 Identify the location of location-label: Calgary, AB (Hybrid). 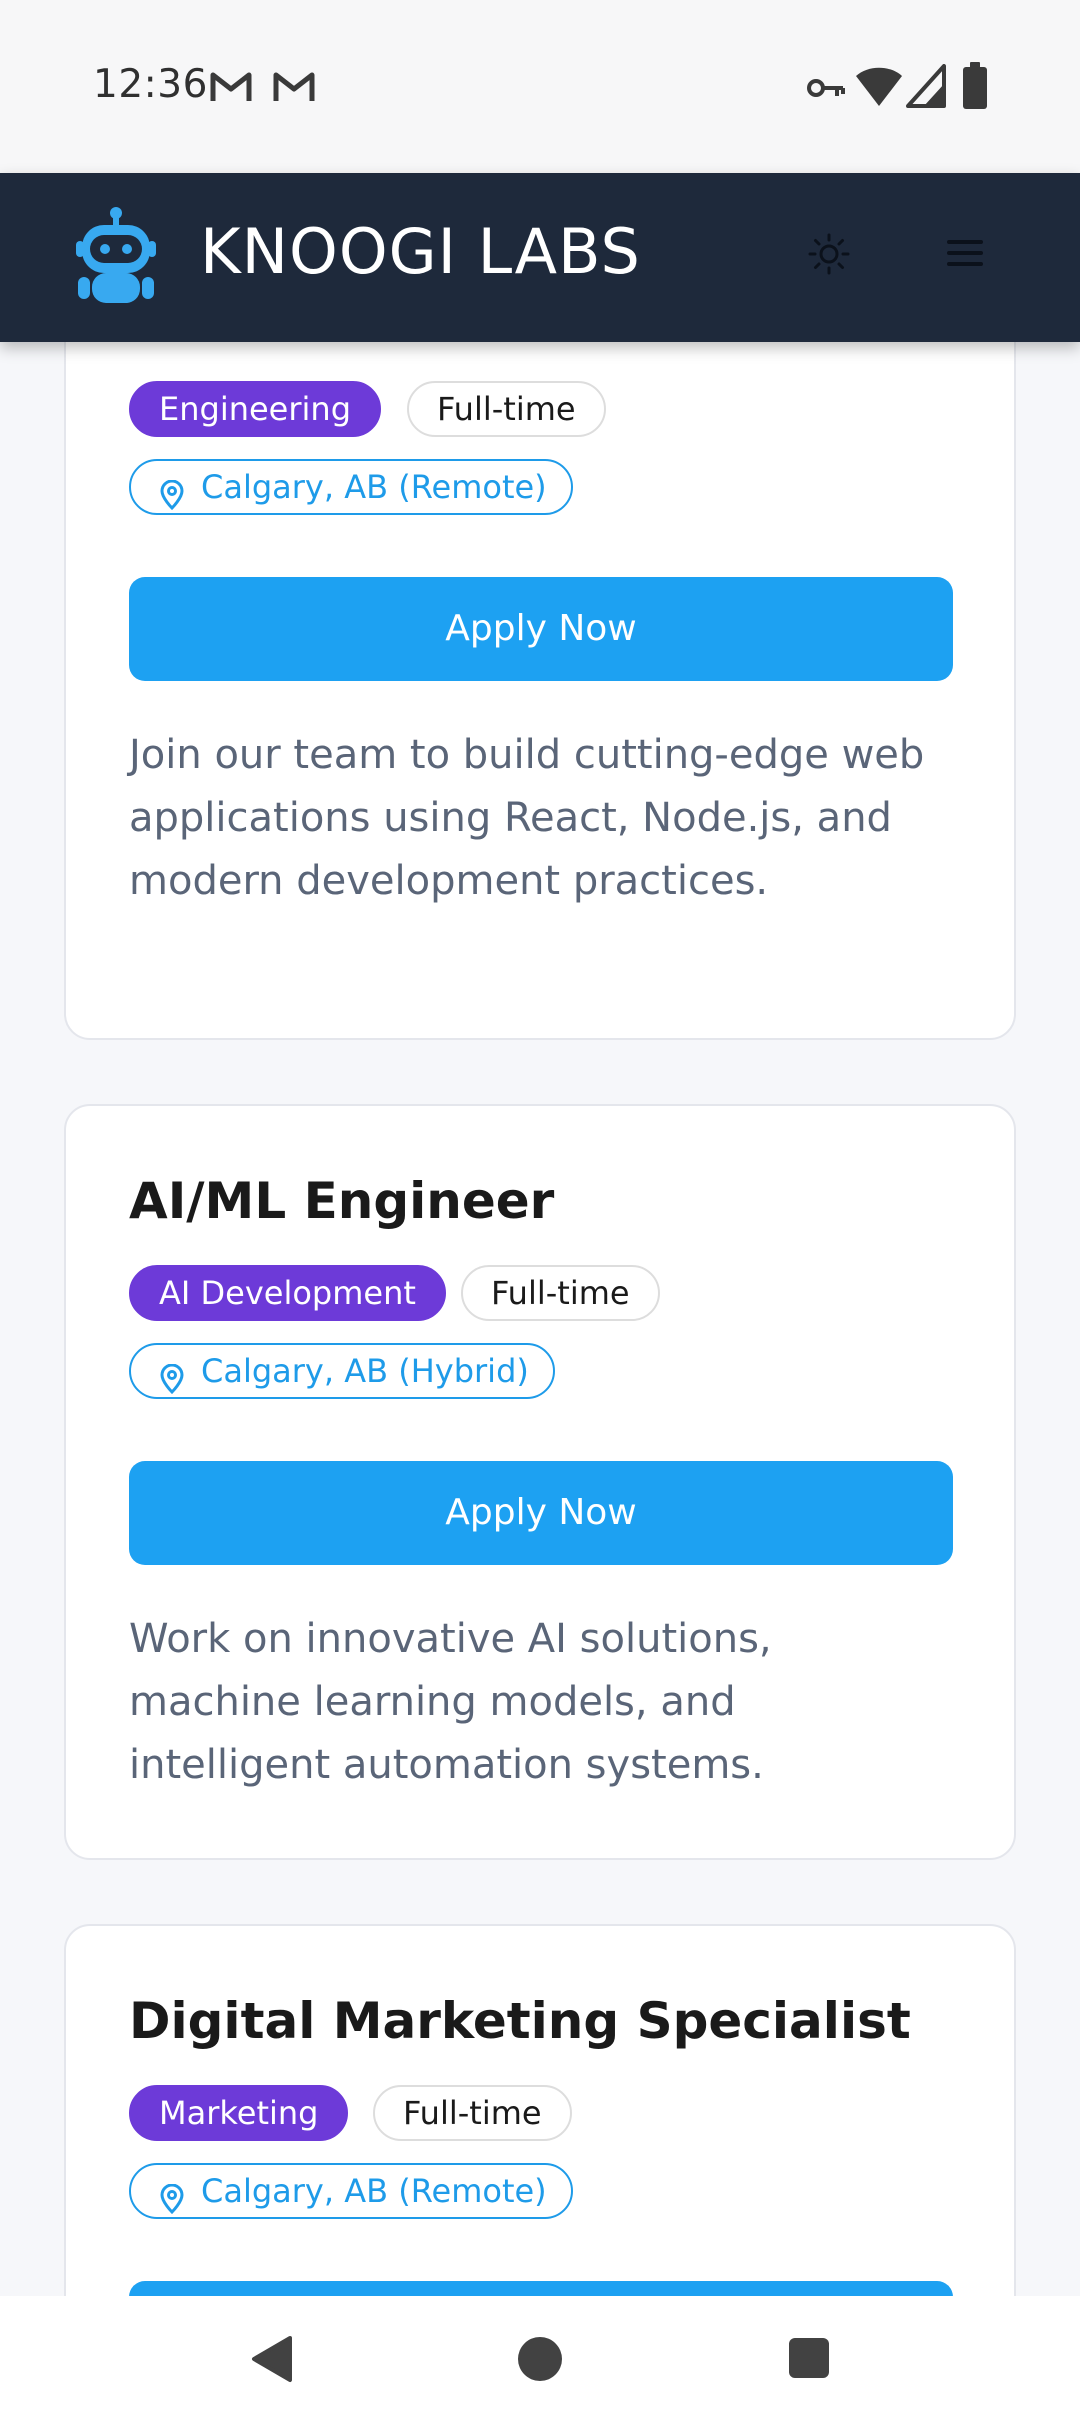
(365, 1371).